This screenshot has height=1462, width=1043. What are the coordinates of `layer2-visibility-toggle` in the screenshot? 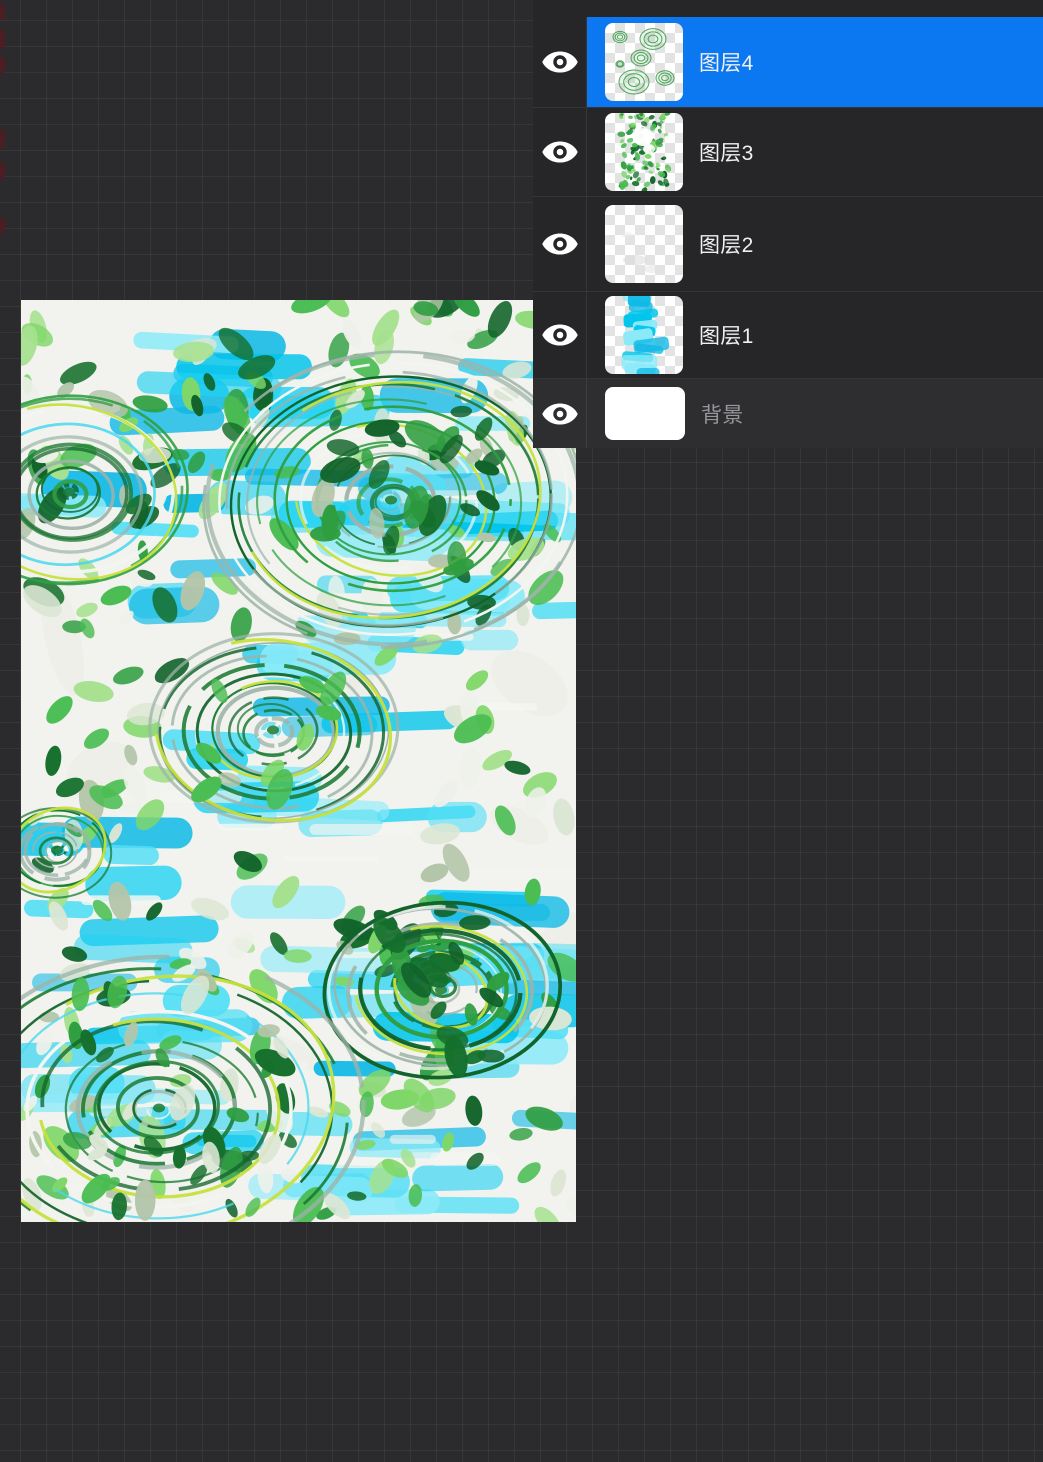 It's located at (560, 244).